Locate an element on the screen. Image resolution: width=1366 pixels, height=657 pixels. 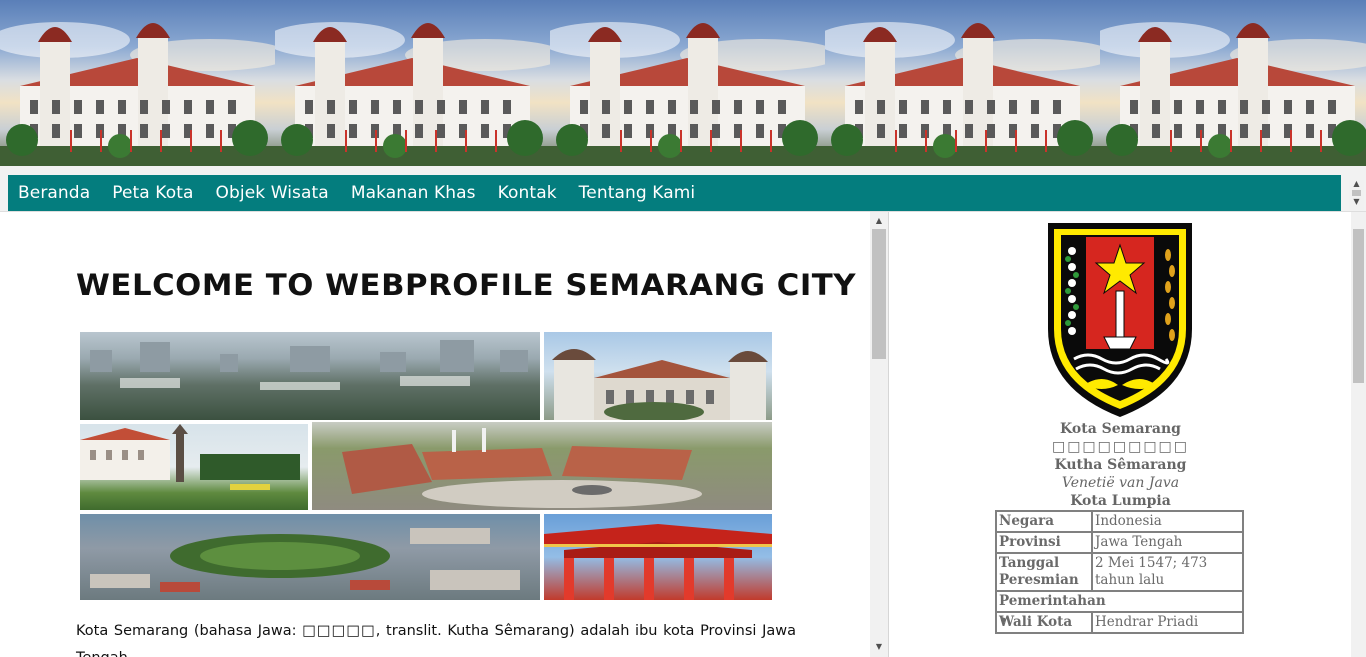
table-row: Wali Kota Hendrar Priadi is located at coordinates (1119, 622).